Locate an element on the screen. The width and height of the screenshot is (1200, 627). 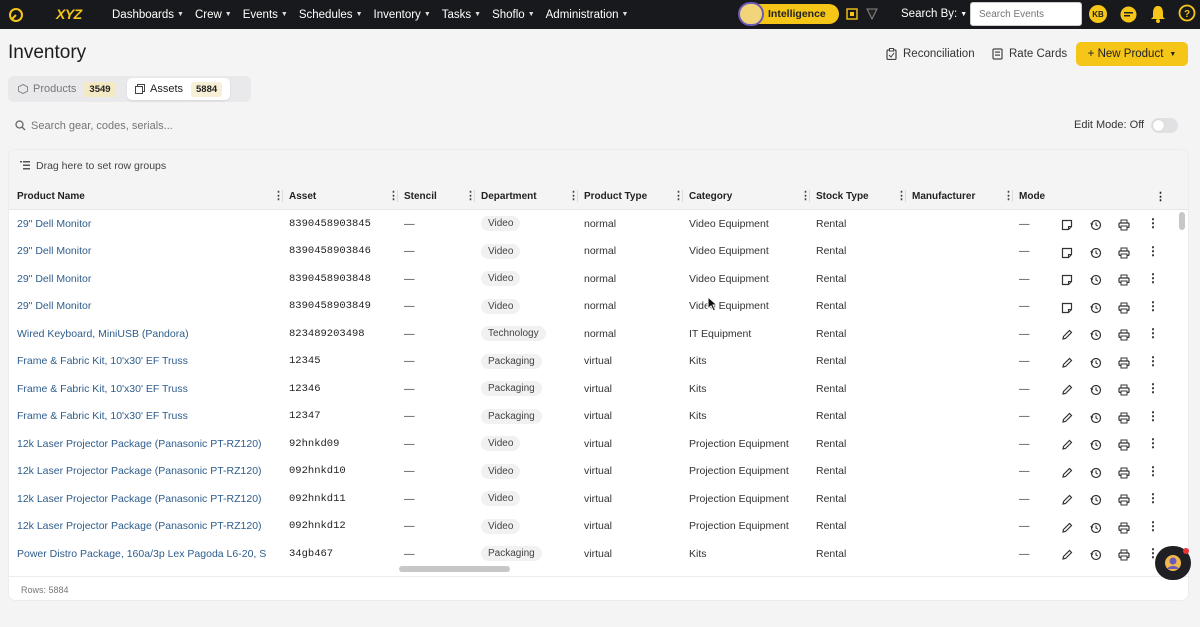
cell-product-name: Frame & Fabric Kit, 10'x30' EF Truss is located at coordinates (149, 362).